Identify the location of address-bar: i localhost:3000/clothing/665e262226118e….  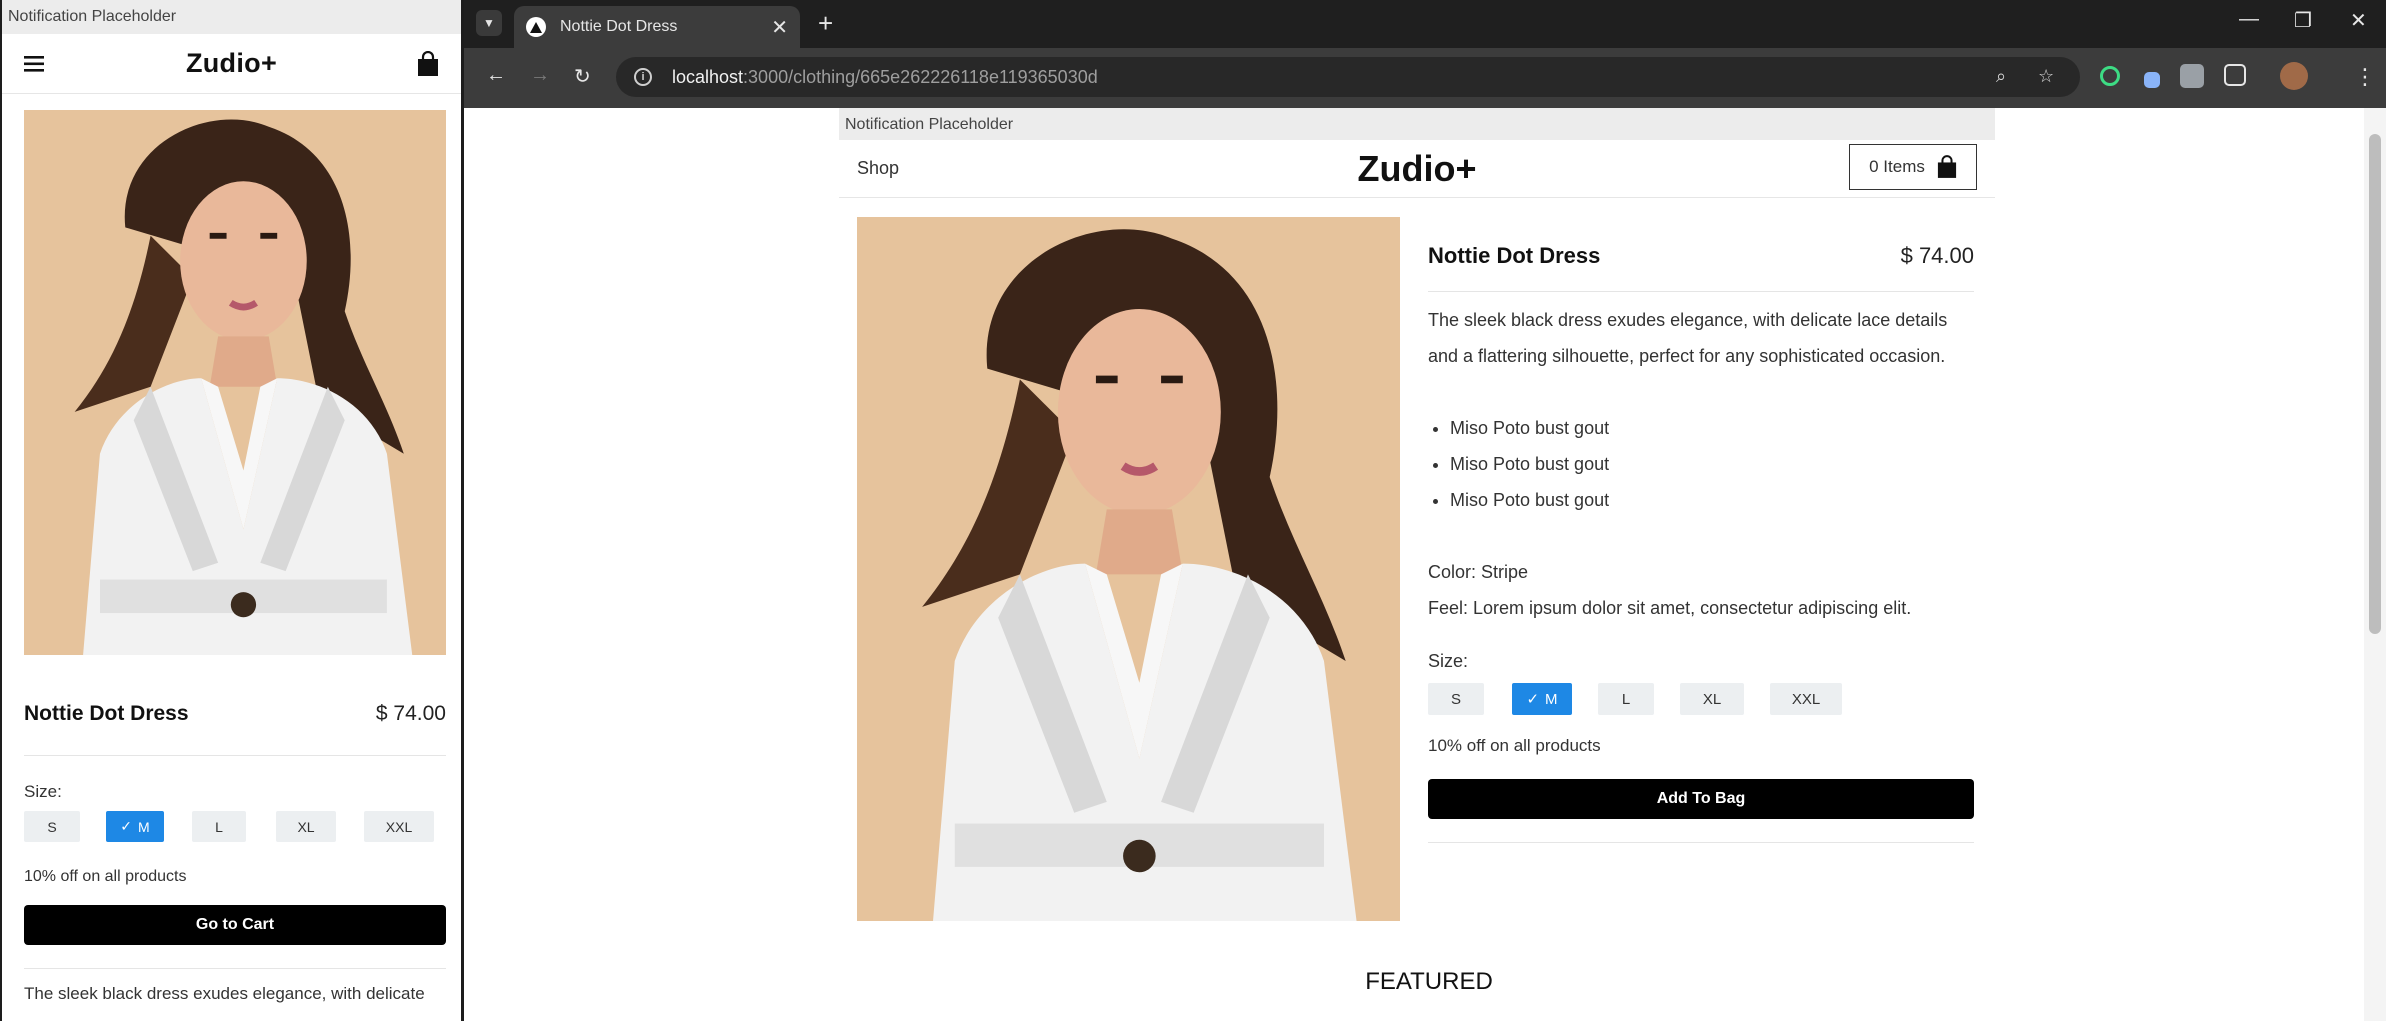
(1348, 77).